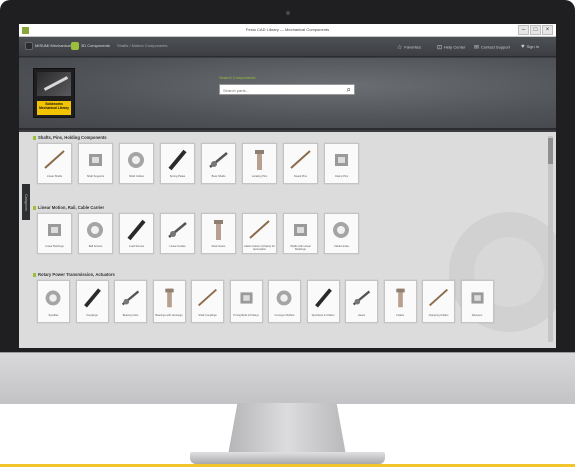  I want to click on component-tile: Conveyor Rollers, so click(284, 301).